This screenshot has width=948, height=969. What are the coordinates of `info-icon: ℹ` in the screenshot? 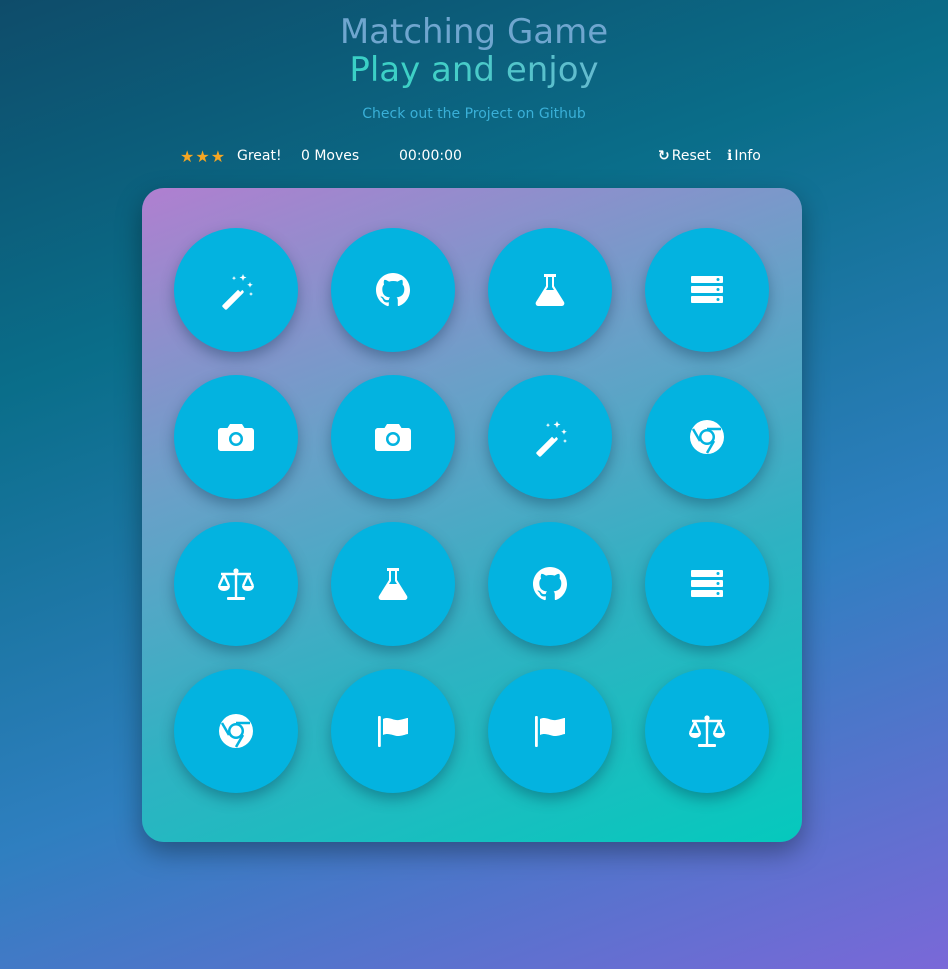 It's located at (730, 156).